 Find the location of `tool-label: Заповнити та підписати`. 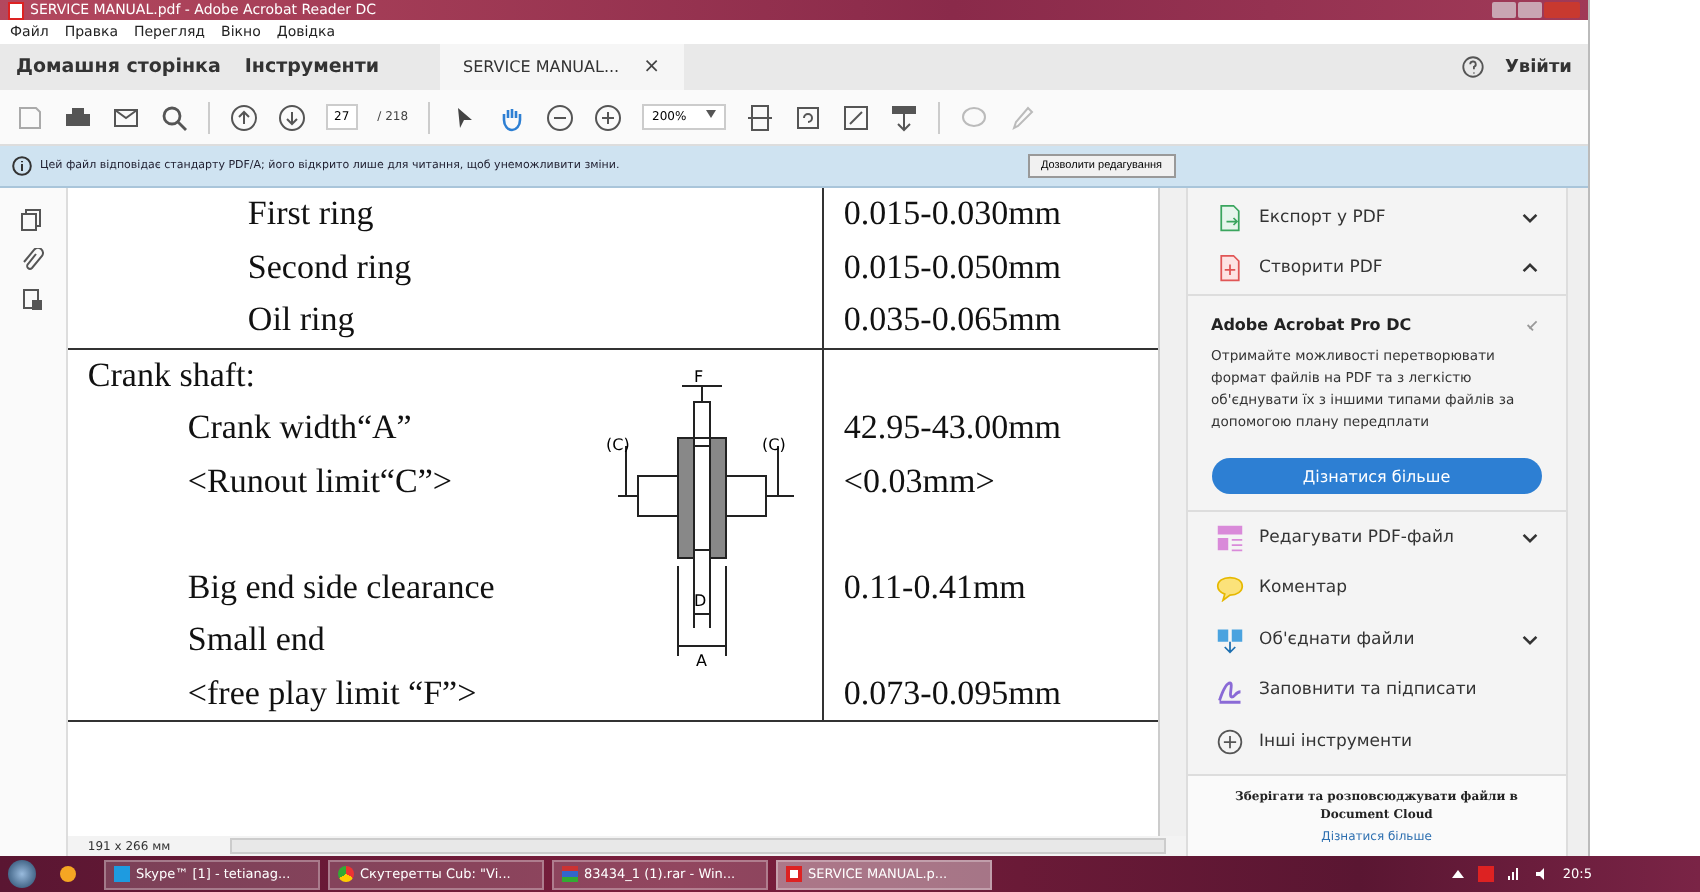

tool-label: Заповнити та підписати is located at coordinates (1399, 690).